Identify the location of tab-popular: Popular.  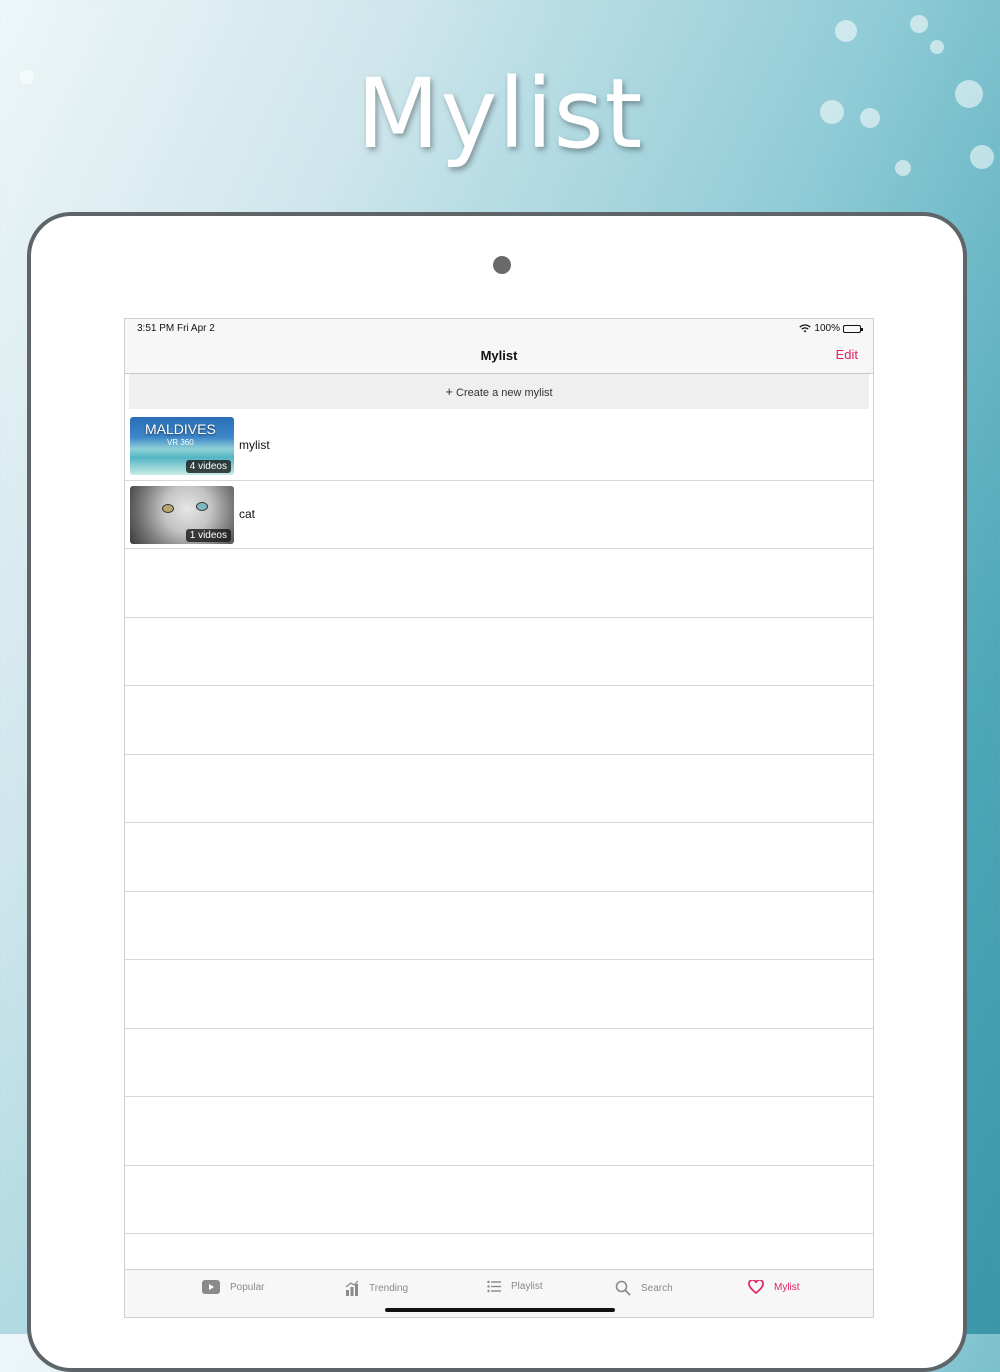
(233, 1287).